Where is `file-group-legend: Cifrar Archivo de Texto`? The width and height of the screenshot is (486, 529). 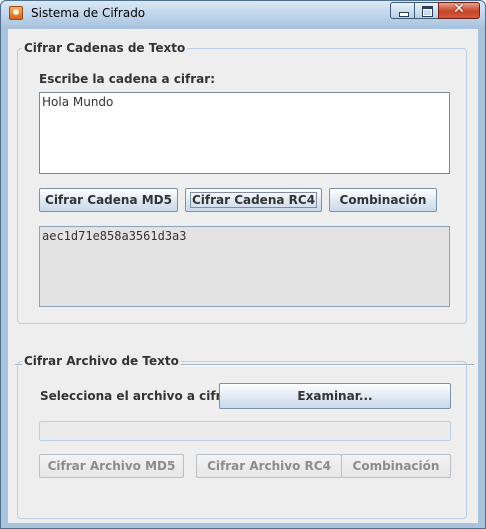
file-group-legend: Cifrar Archivo de Texto is located at coordinates (101, 361).